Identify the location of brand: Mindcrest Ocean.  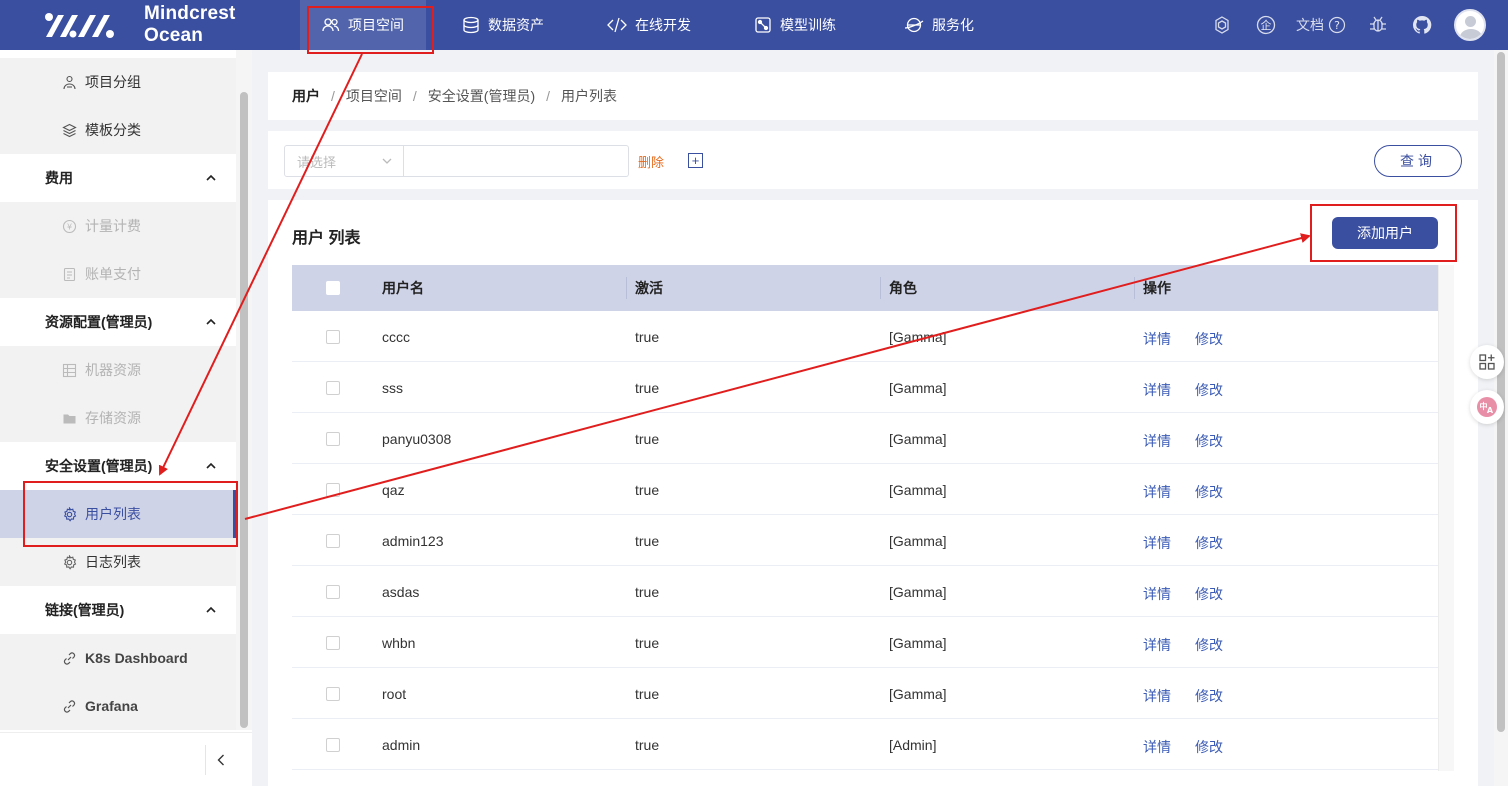
(150, 25).